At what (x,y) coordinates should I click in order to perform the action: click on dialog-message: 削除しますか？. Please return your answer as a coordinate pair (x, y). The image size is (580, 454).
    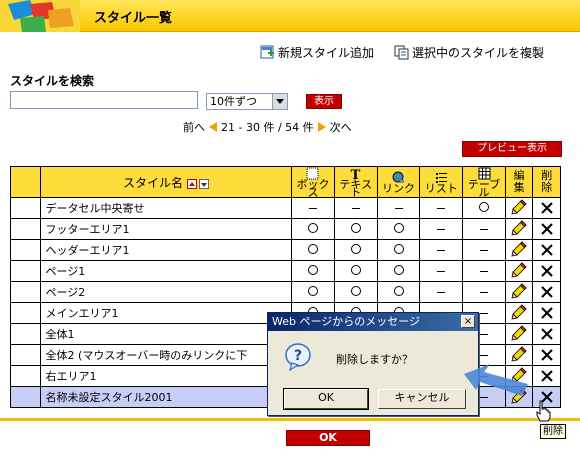
    Looking at the image, I should click on (374, 359).